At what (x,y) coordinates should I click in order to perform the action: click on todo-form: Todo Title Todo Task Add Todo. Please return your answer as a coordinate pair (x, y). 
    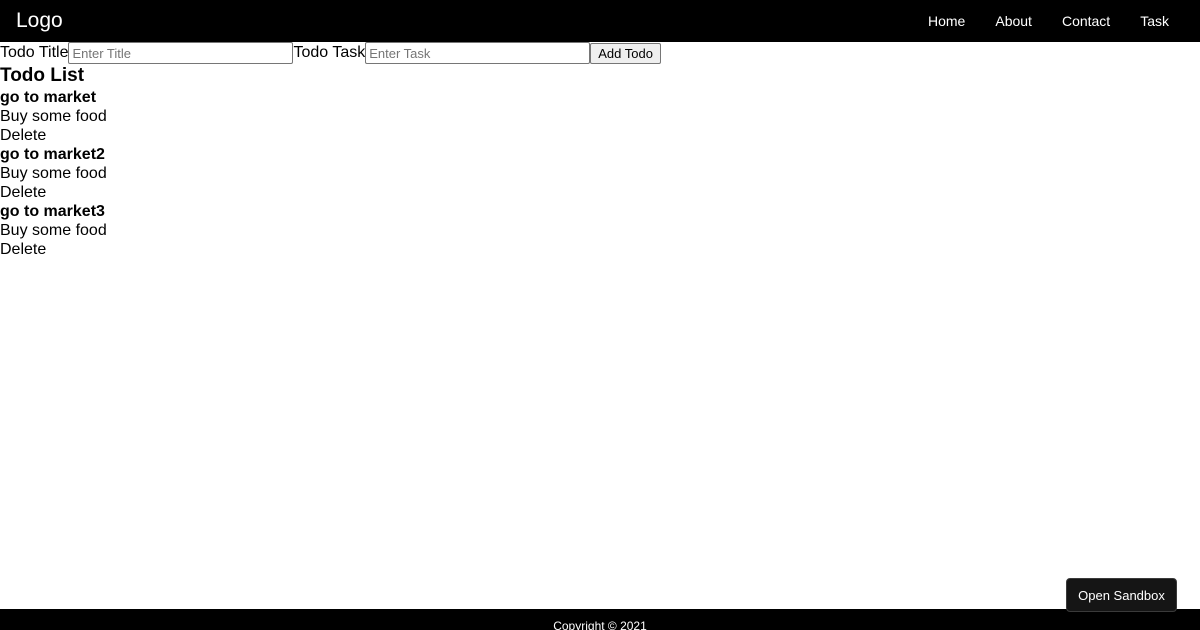
    Looking at the image, I should click on (330, 53).